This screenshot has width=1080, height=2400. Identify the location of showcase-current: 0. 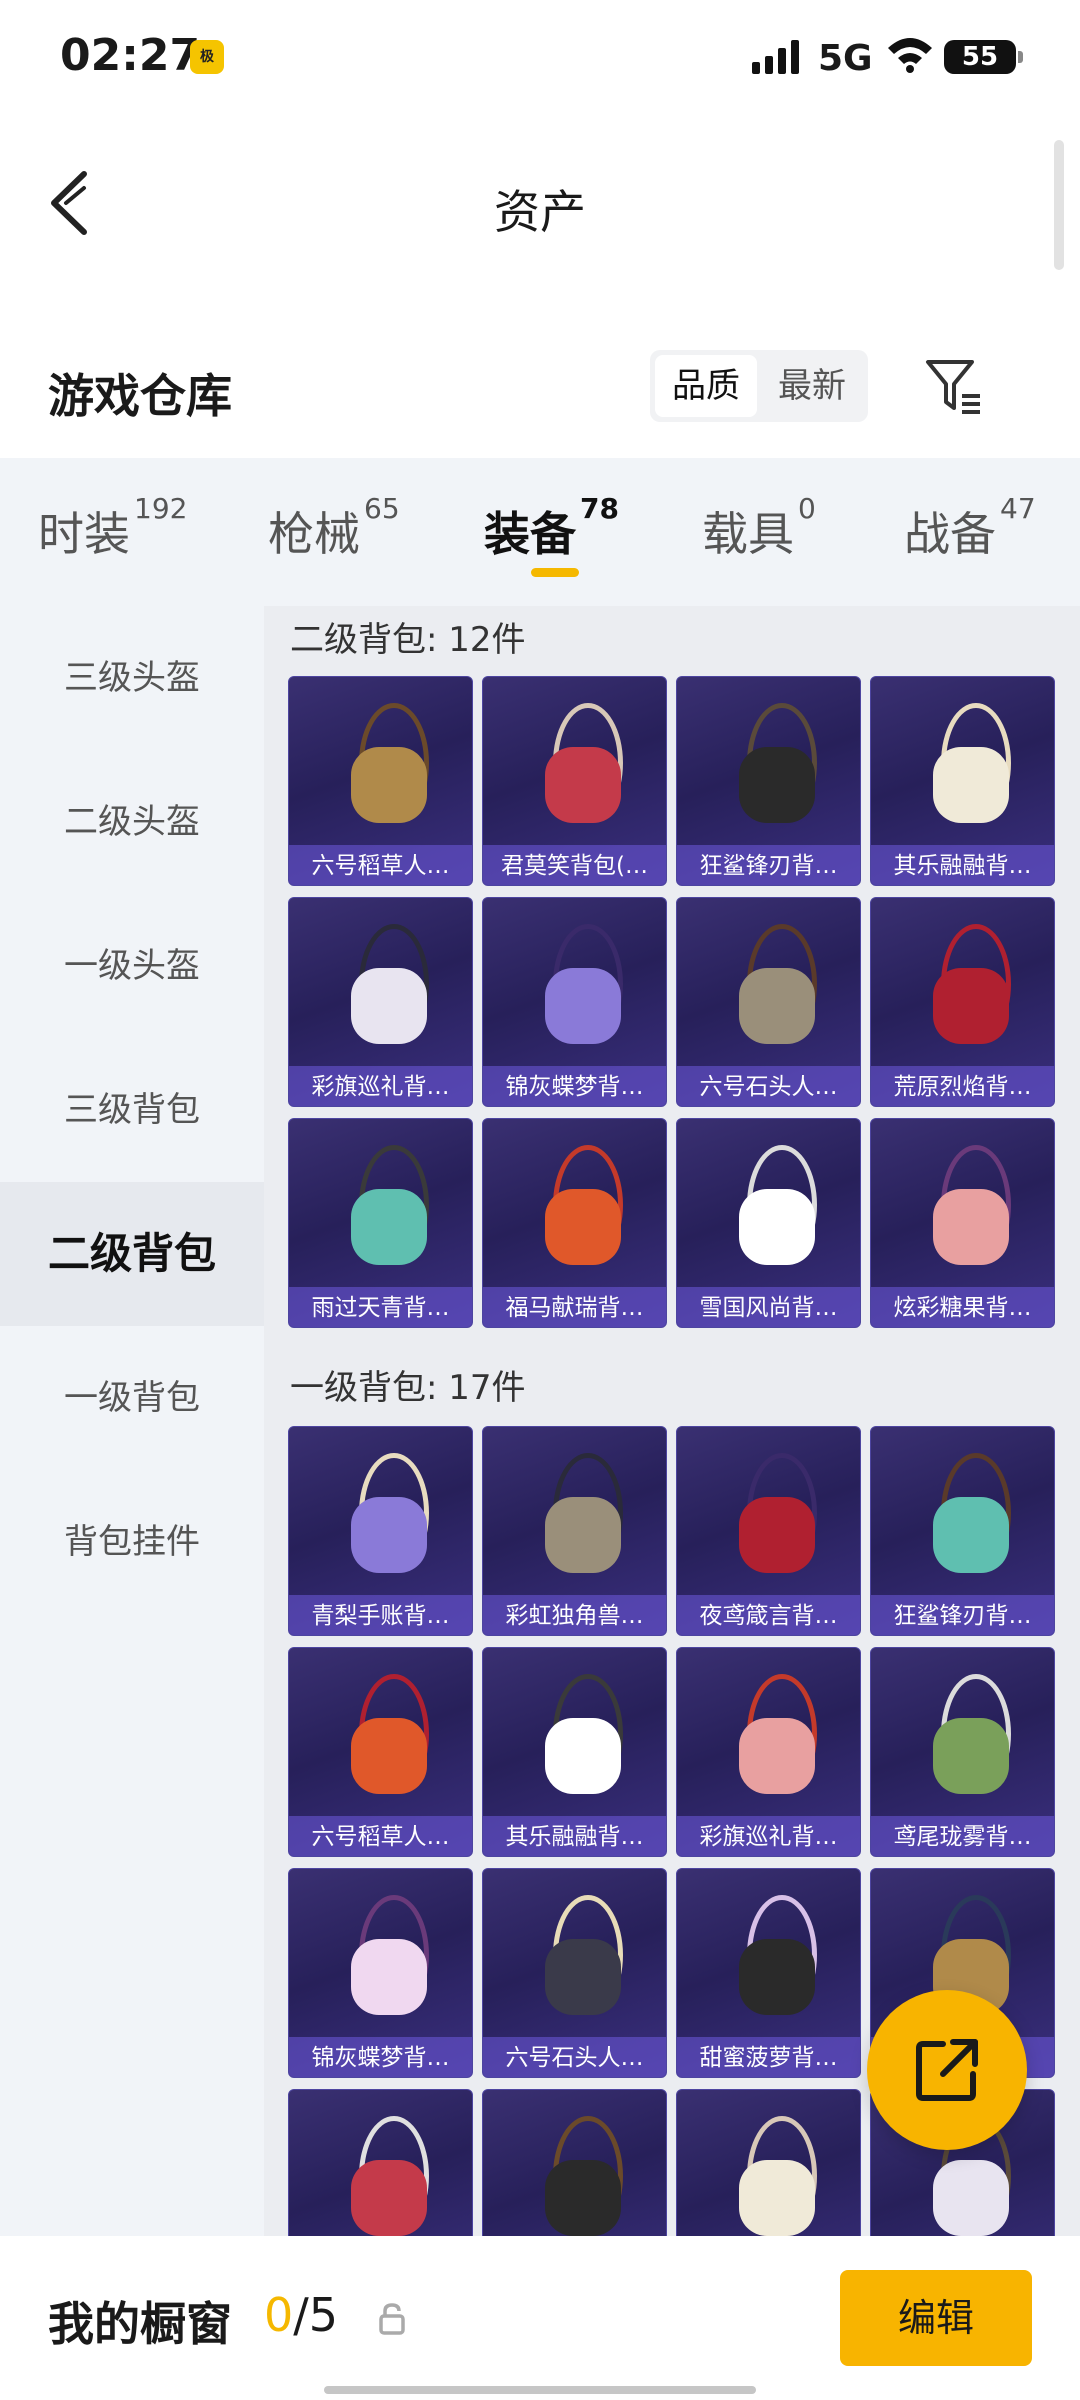
(279, 2315).